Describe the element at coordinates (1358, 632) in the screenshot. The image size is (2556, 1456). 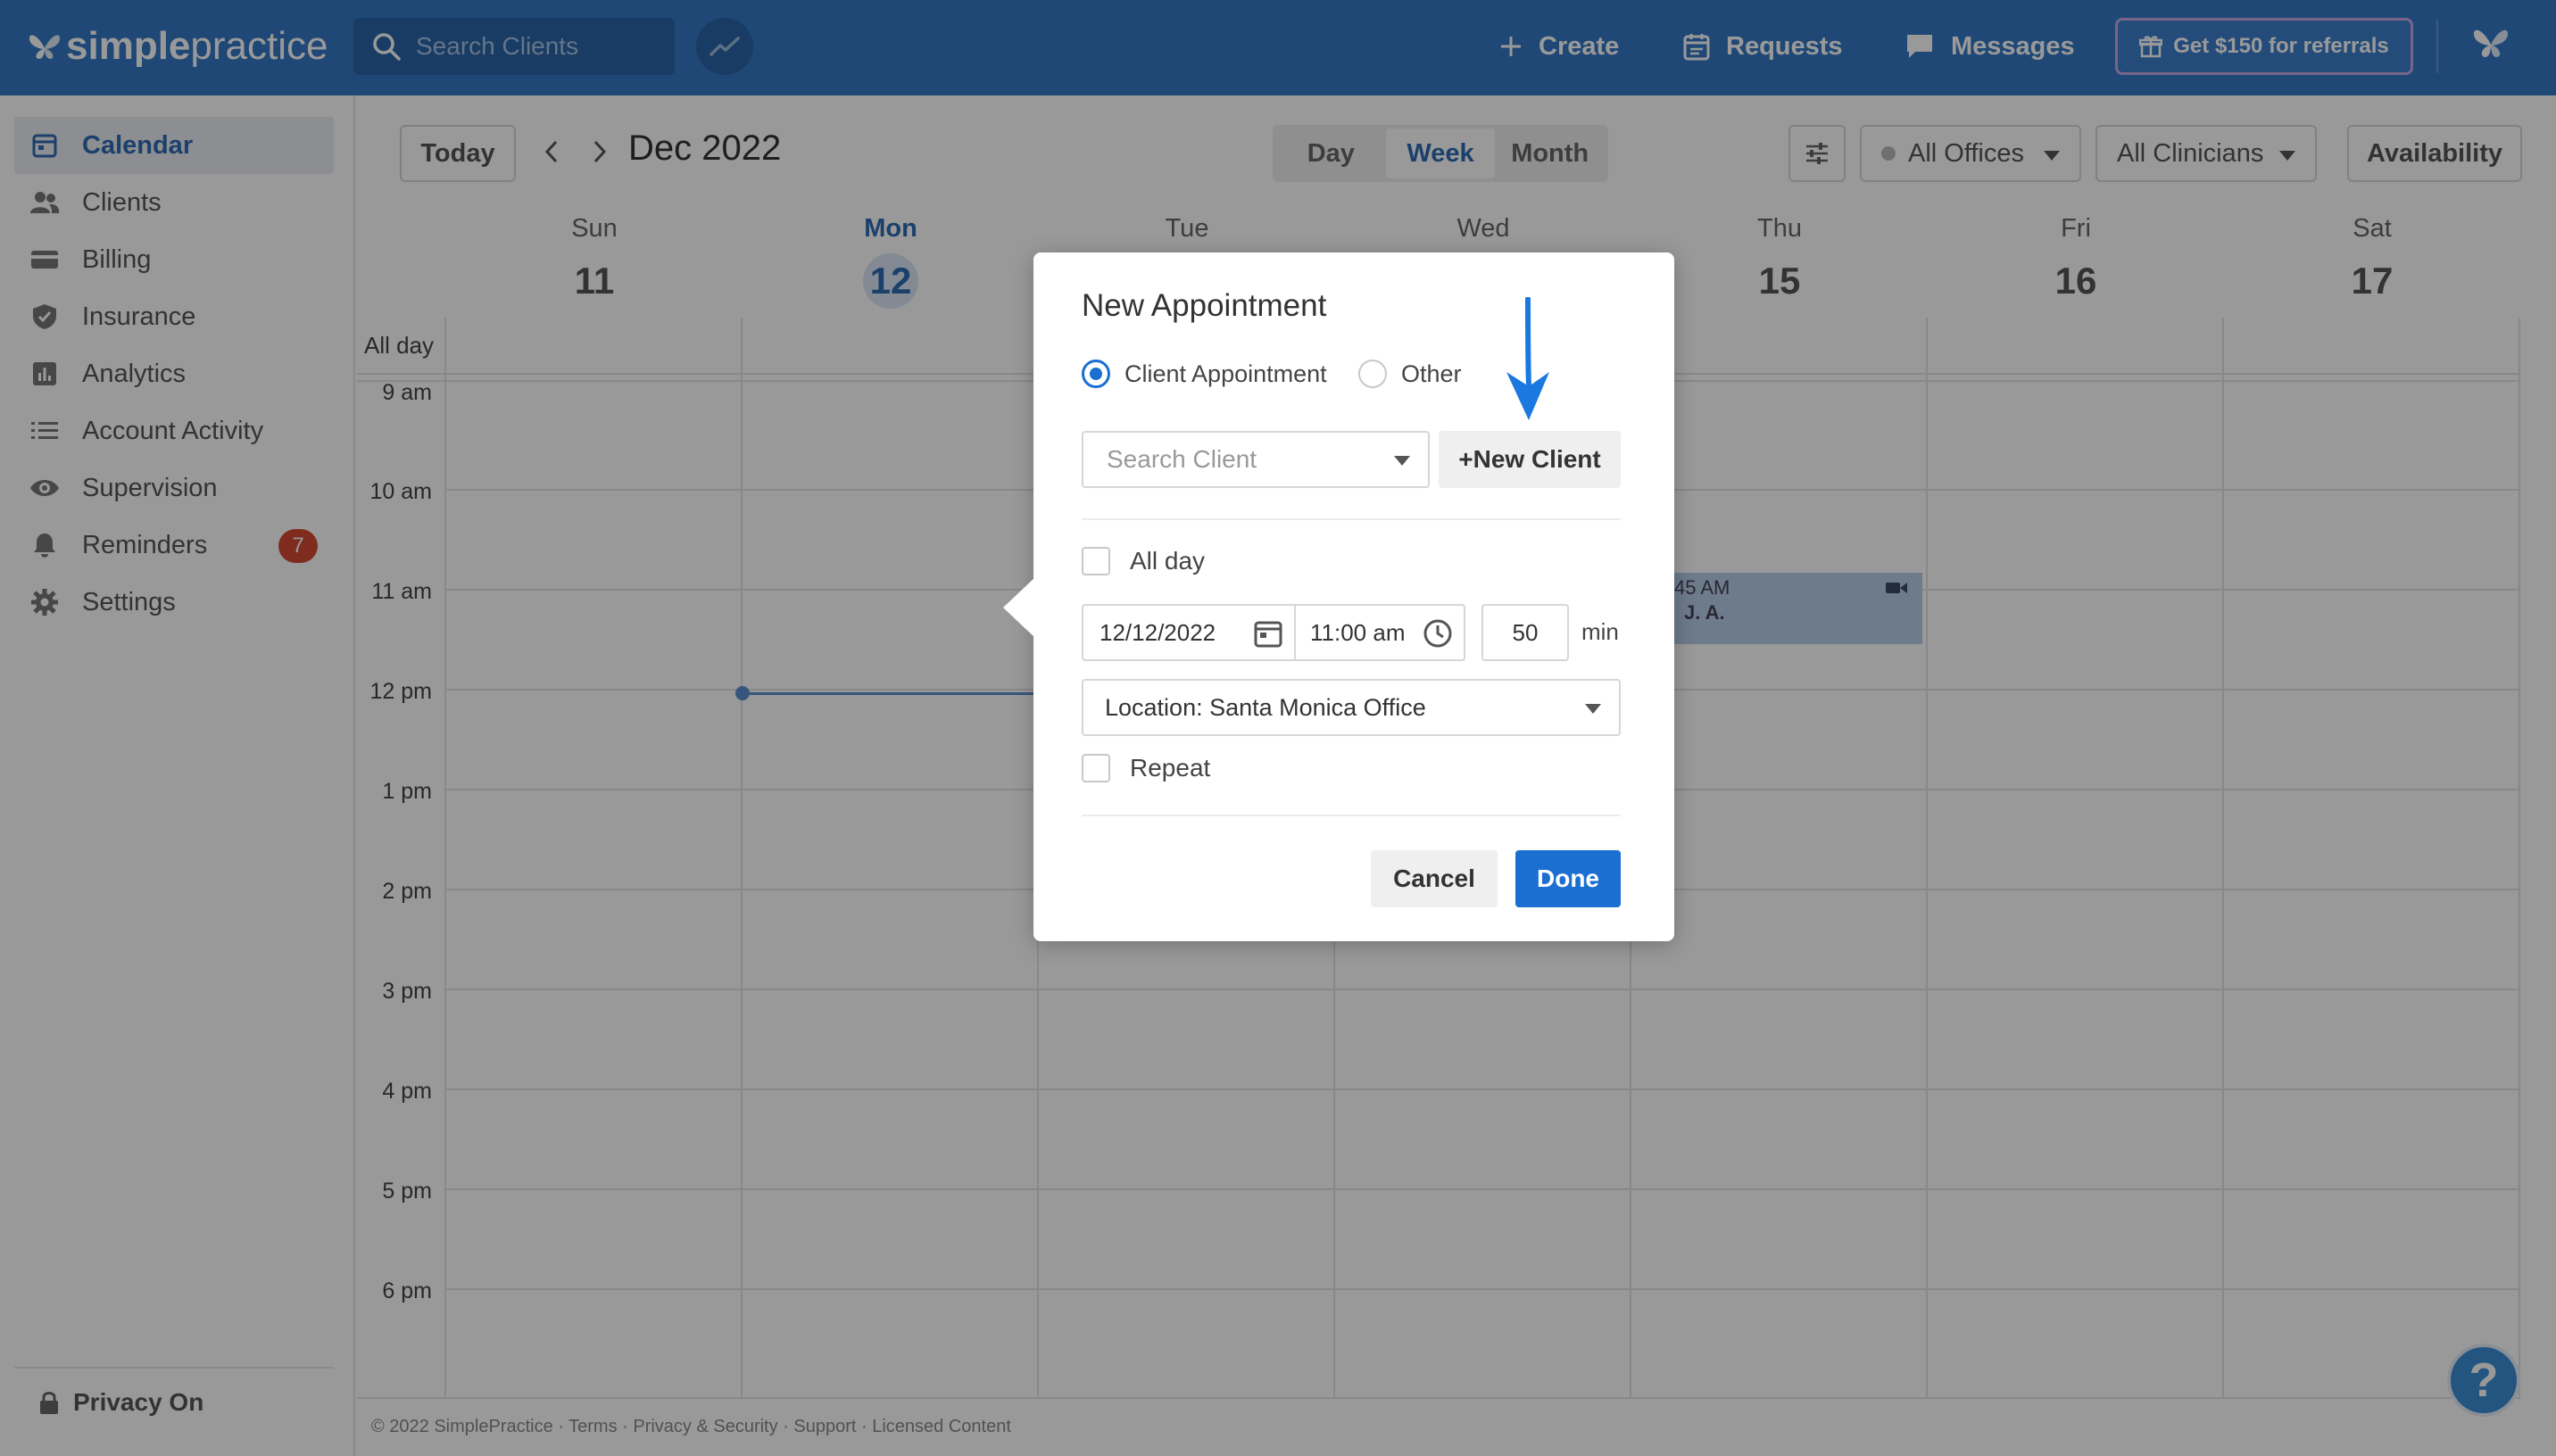
I see `time-value: 11:00 am` at that location.